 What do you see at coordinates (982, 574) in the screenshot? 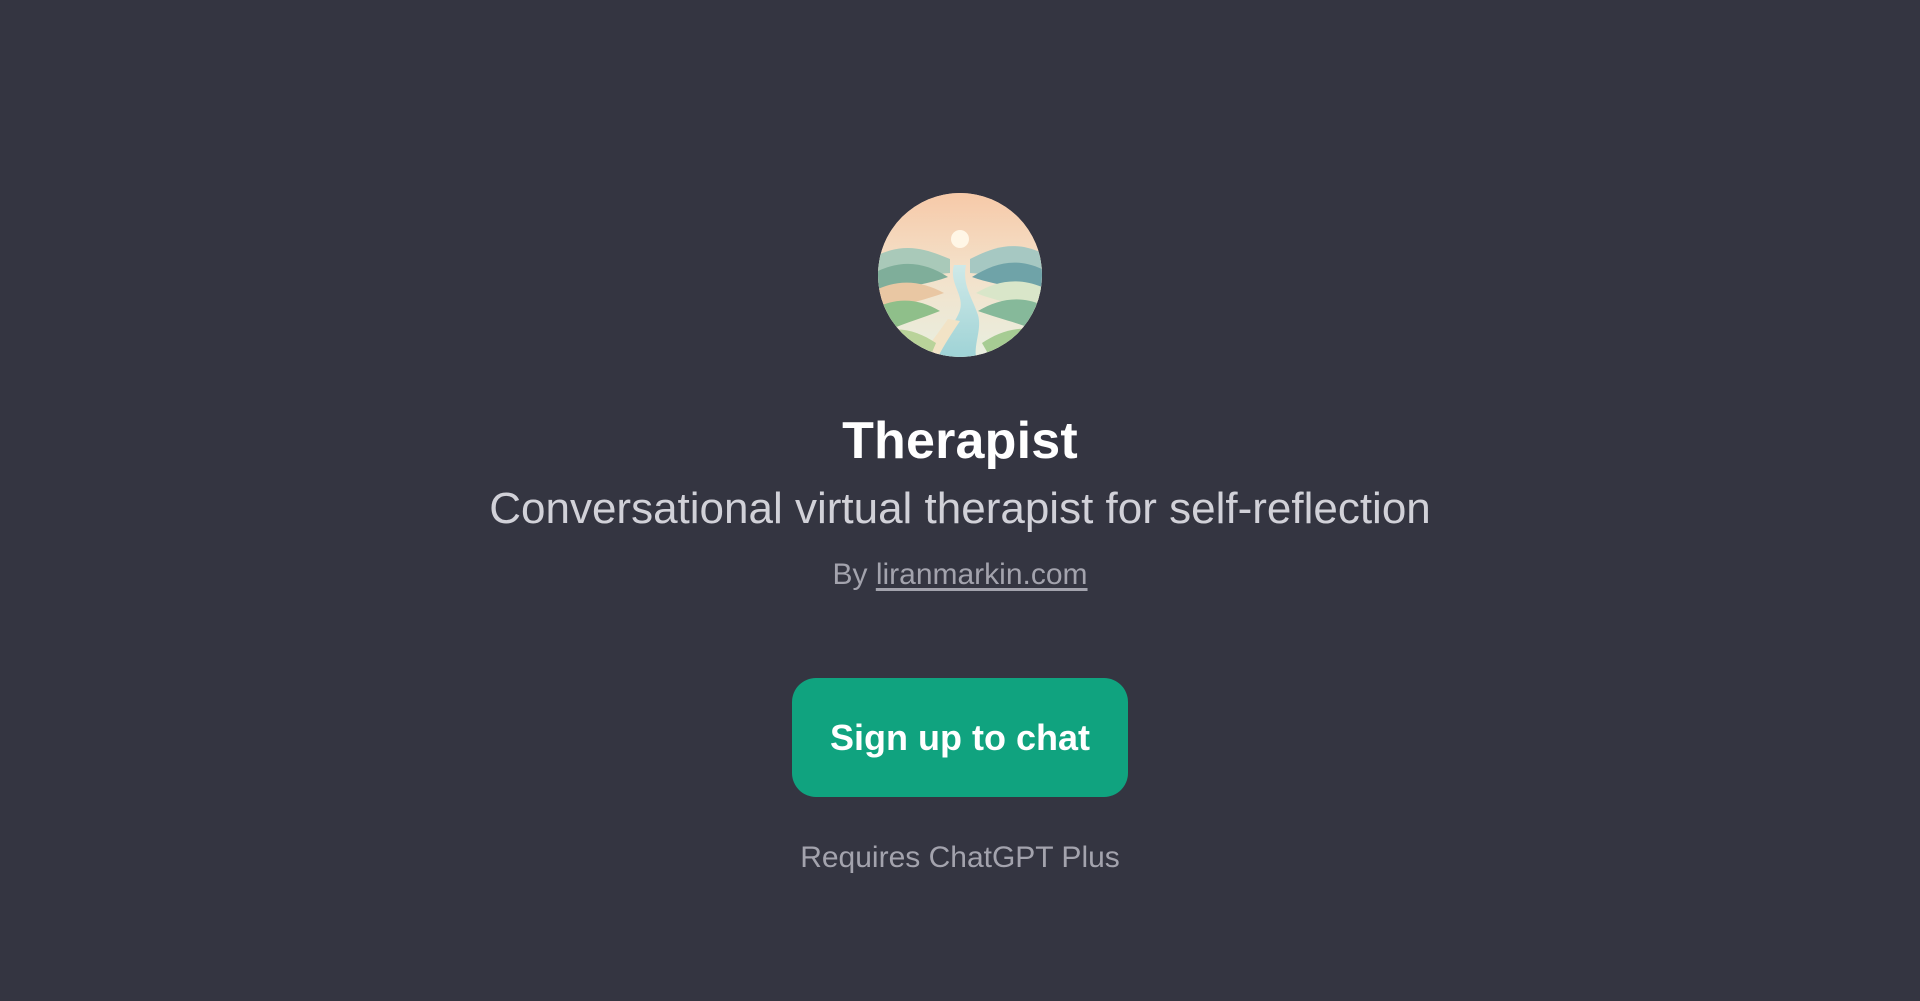
I see `author-link: liranmarkin.com` at bounding box center [982, 574].